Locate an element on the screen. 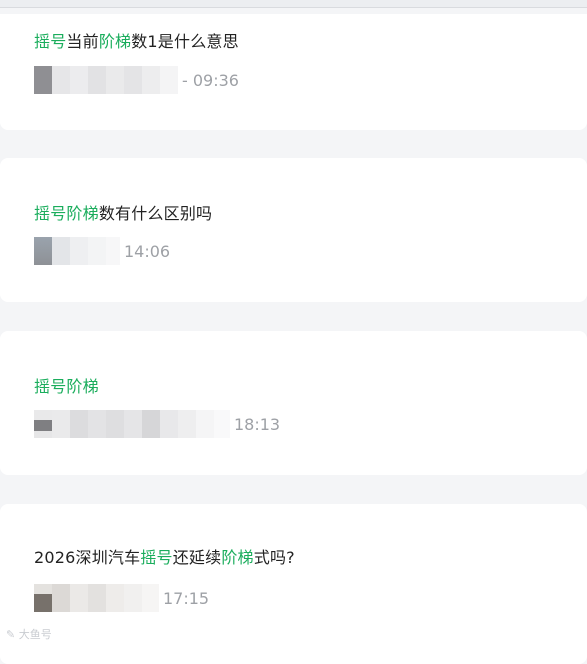  post-time: 14:06 is located at coordinates (147, 251).